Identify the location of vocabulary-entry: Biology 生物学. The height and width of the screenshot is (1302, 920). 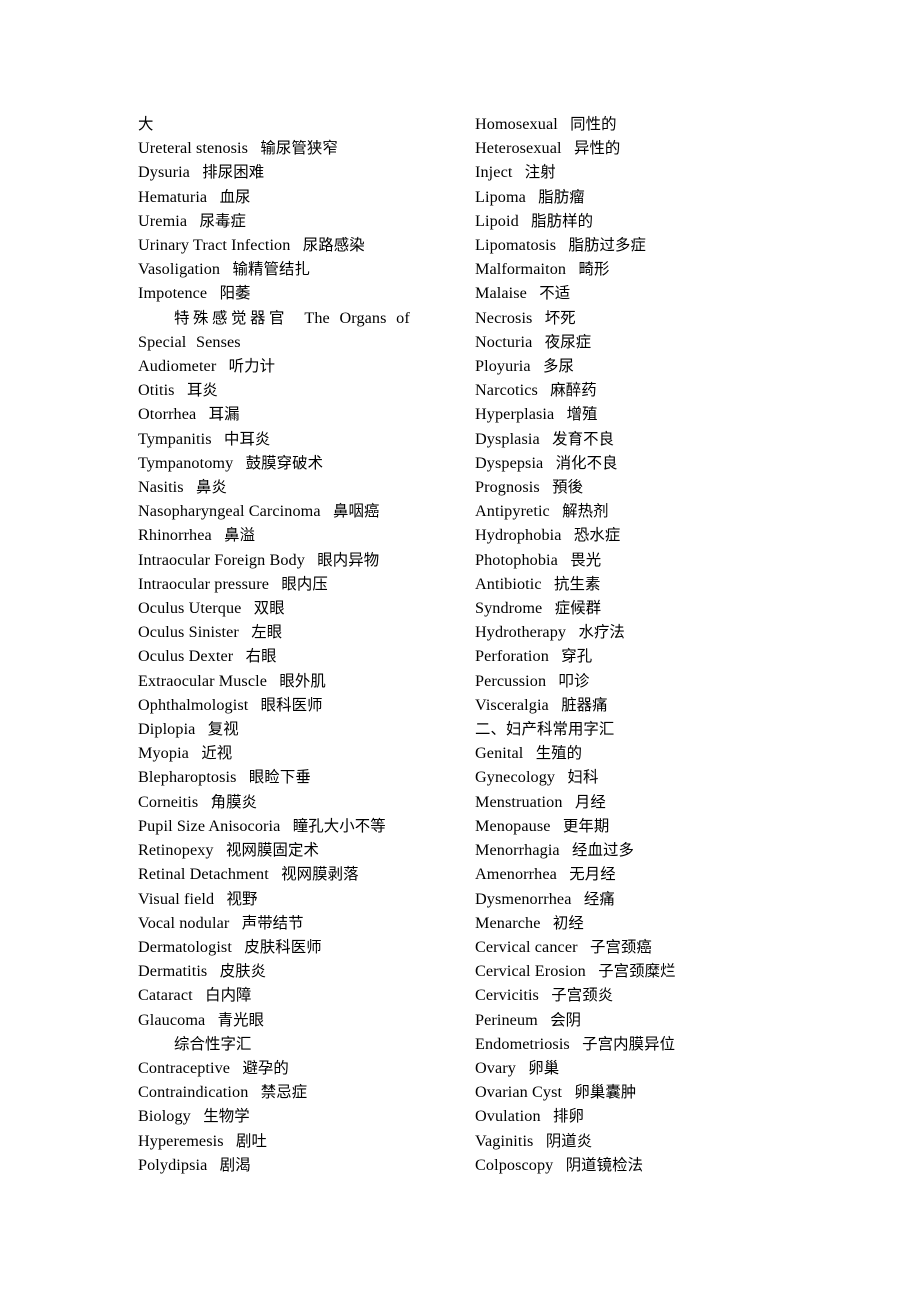
(288, 1116).